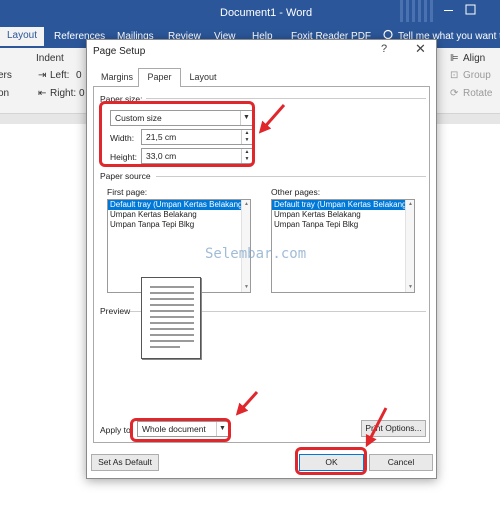 The height and width of the screenshot is (510, 500). What do you see at coordinates (256, 254) in the screenshot?
I see `watermark: Selembar.com` at bounding box center [256, 254].